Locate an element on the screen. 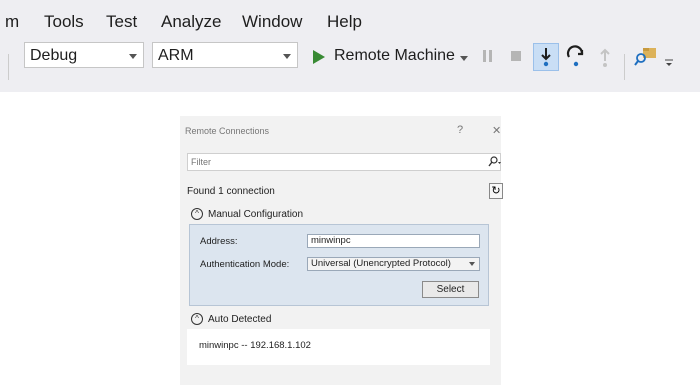  filter-input is located at coordinates (326, 162).